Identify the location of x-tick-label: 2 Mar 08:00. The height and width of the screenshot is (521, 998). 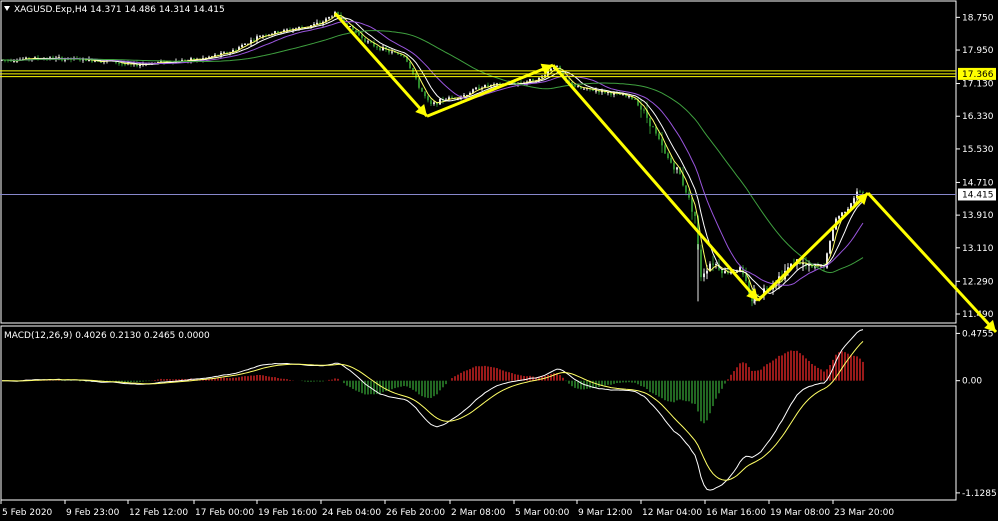
(478, 513).